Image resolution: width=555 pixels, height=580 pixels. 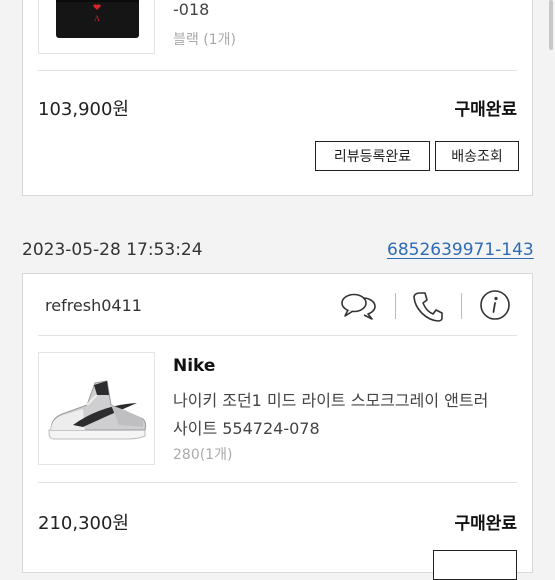 I want to click on tracking-button: 배송조회, so click(x=477, y=156).